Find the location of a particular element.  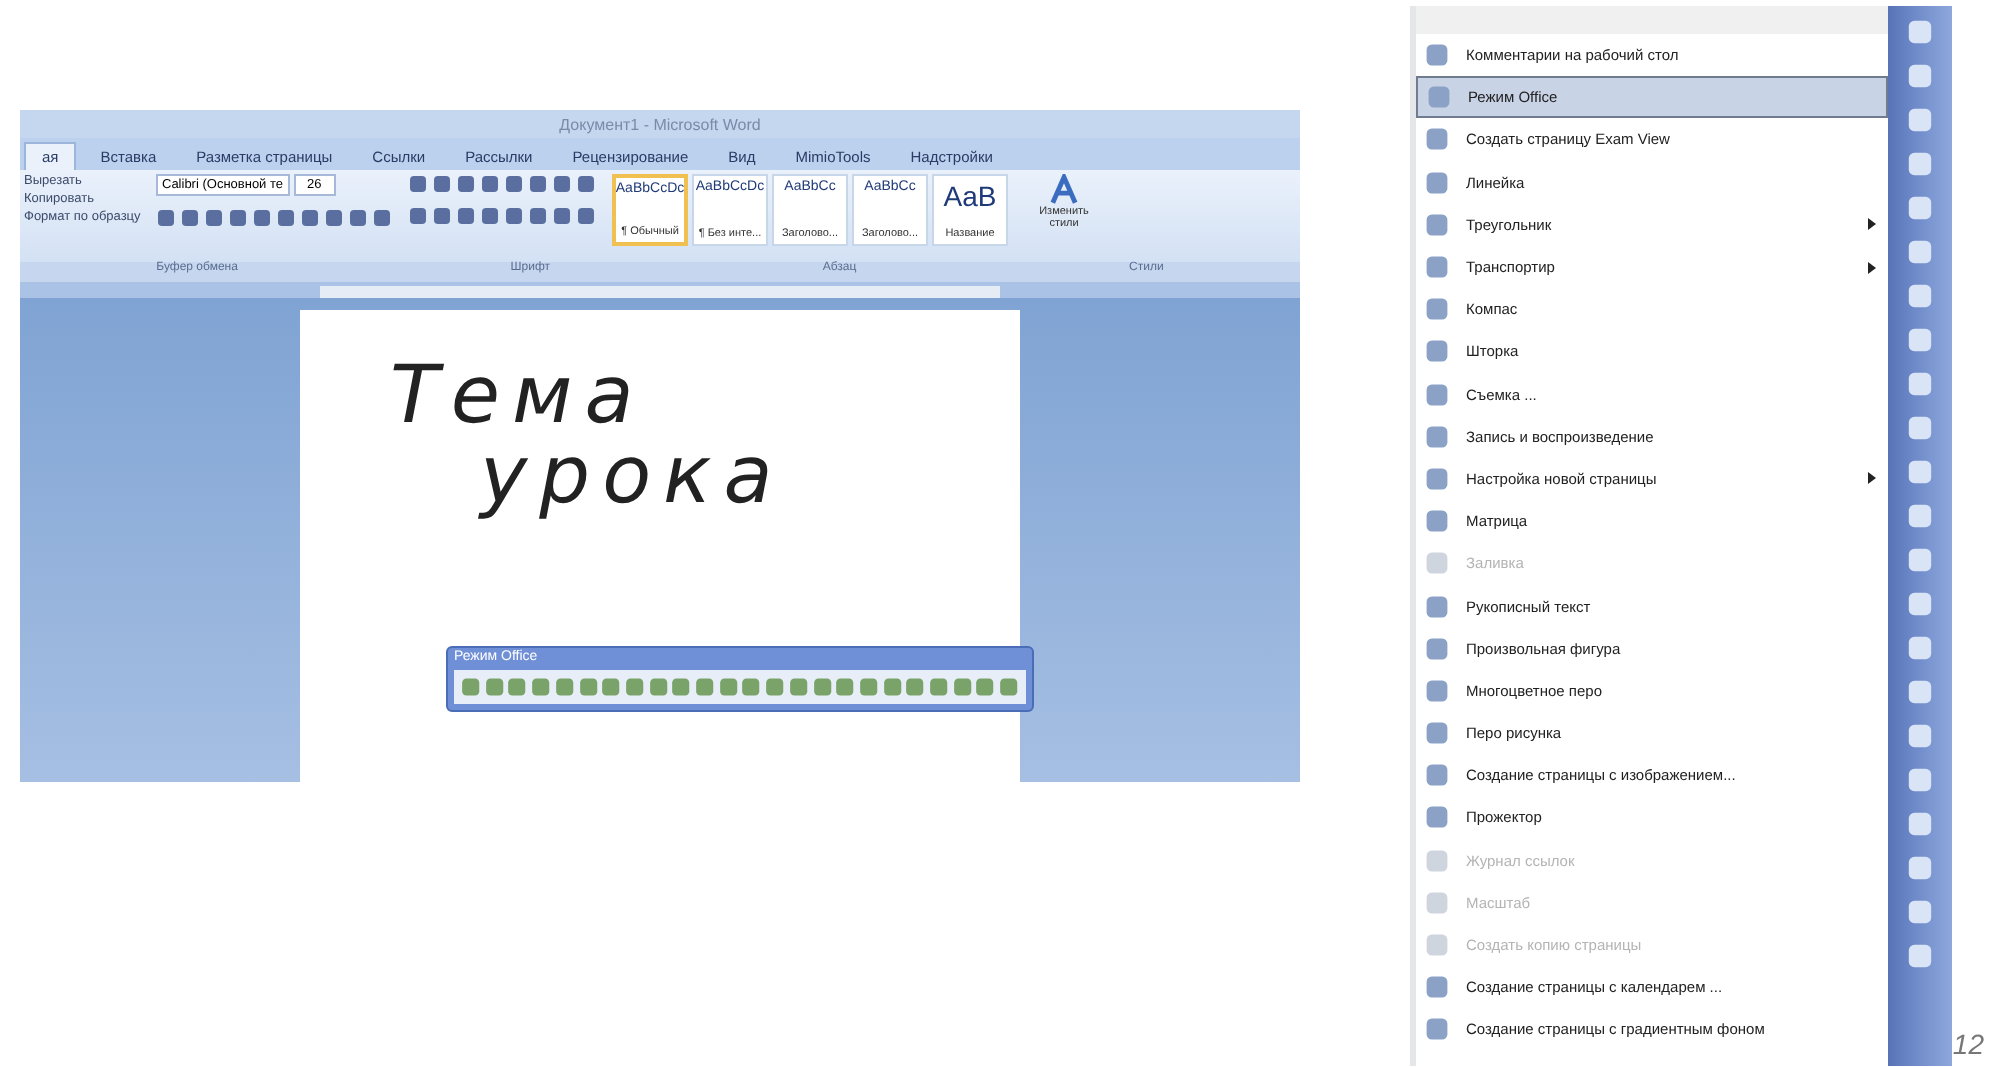

window-title: Документ1 - Microsoft Word is located at coordinates (660, 124).